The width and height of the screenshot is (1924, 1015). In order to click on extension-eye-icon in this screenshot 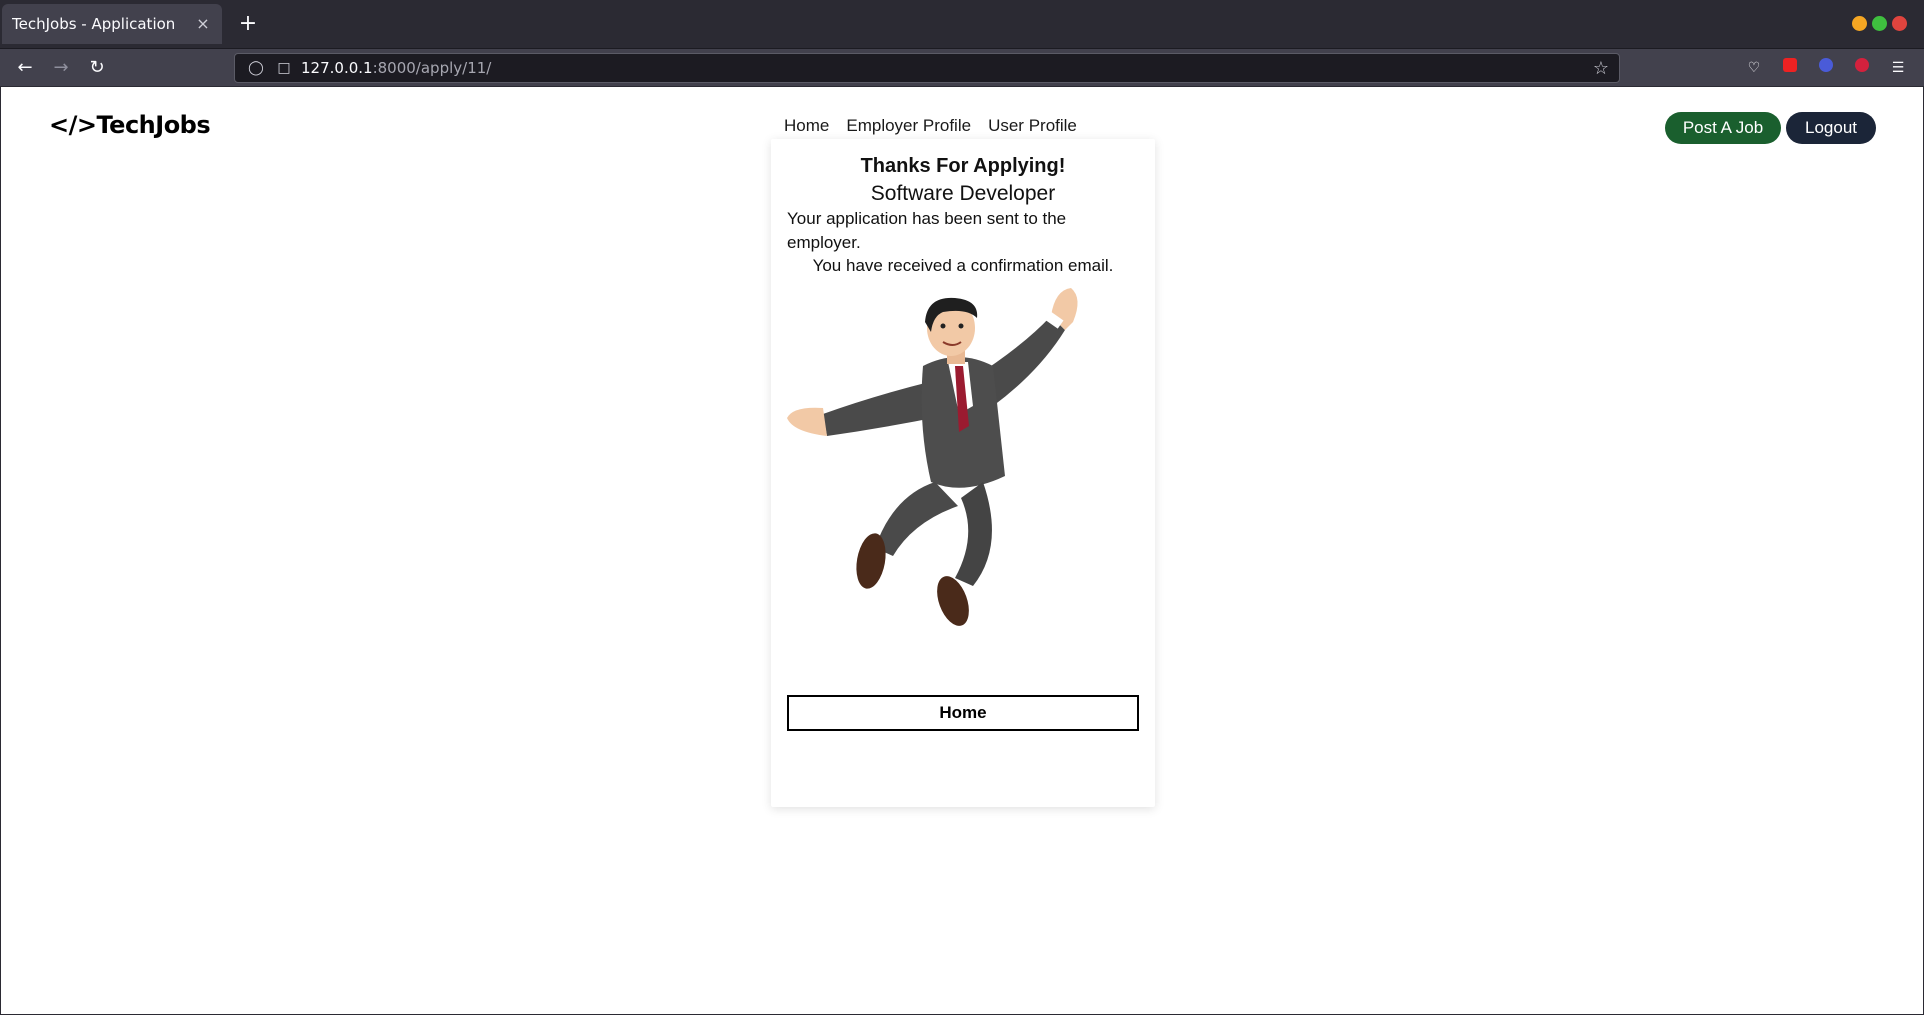, I will do `click(1826, 68)`.